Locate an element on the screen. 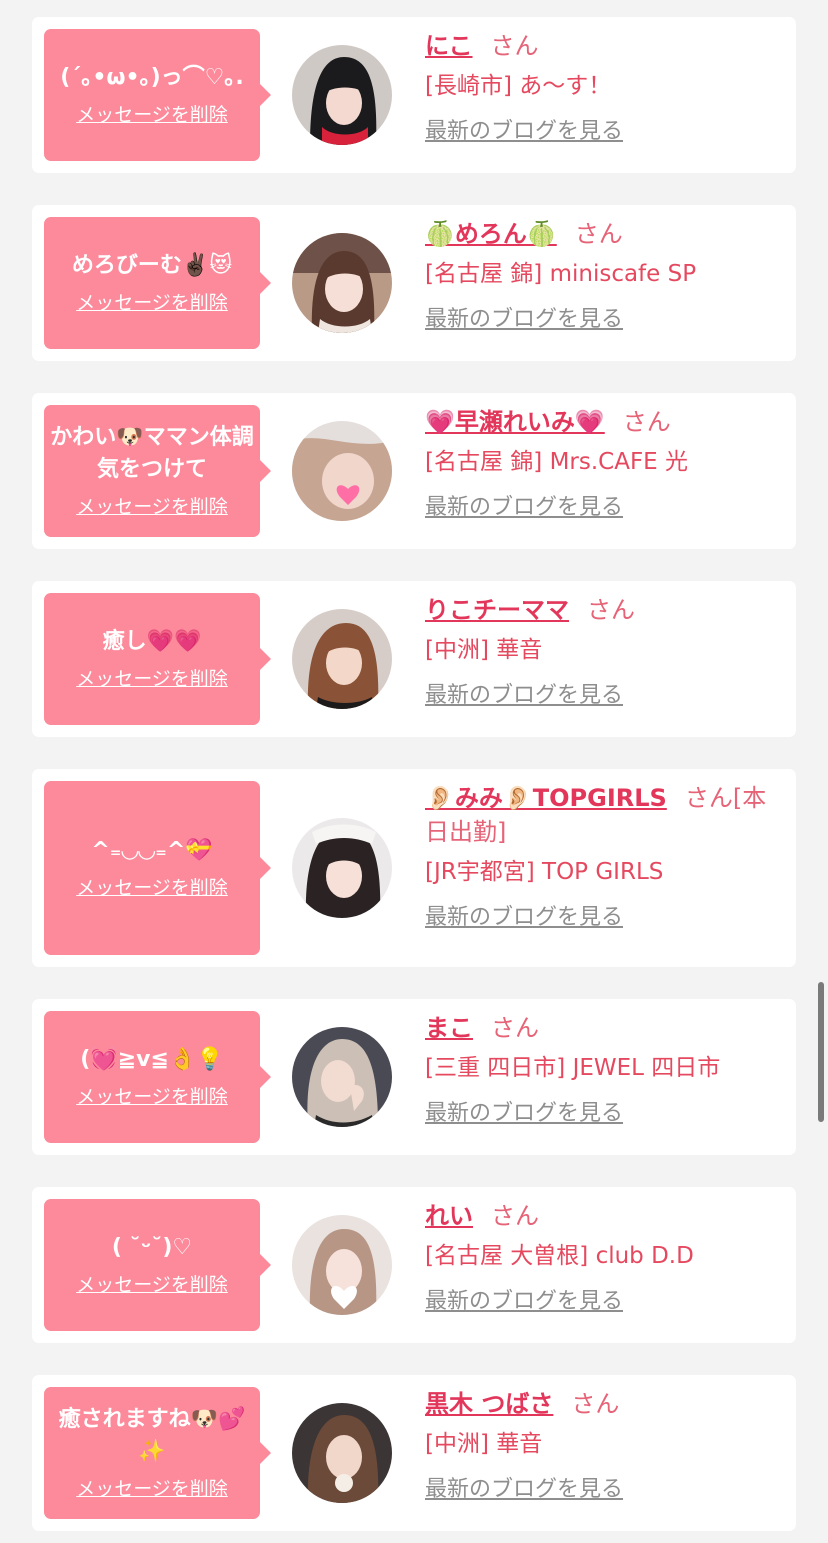 This screenshot has width=828, height=1543. cast-info: 💗早瀬れいみ💗 さん [名古屋 錦] Mrs.CAFE 光 最新のブログを見る is located at coordinates (604, 464).